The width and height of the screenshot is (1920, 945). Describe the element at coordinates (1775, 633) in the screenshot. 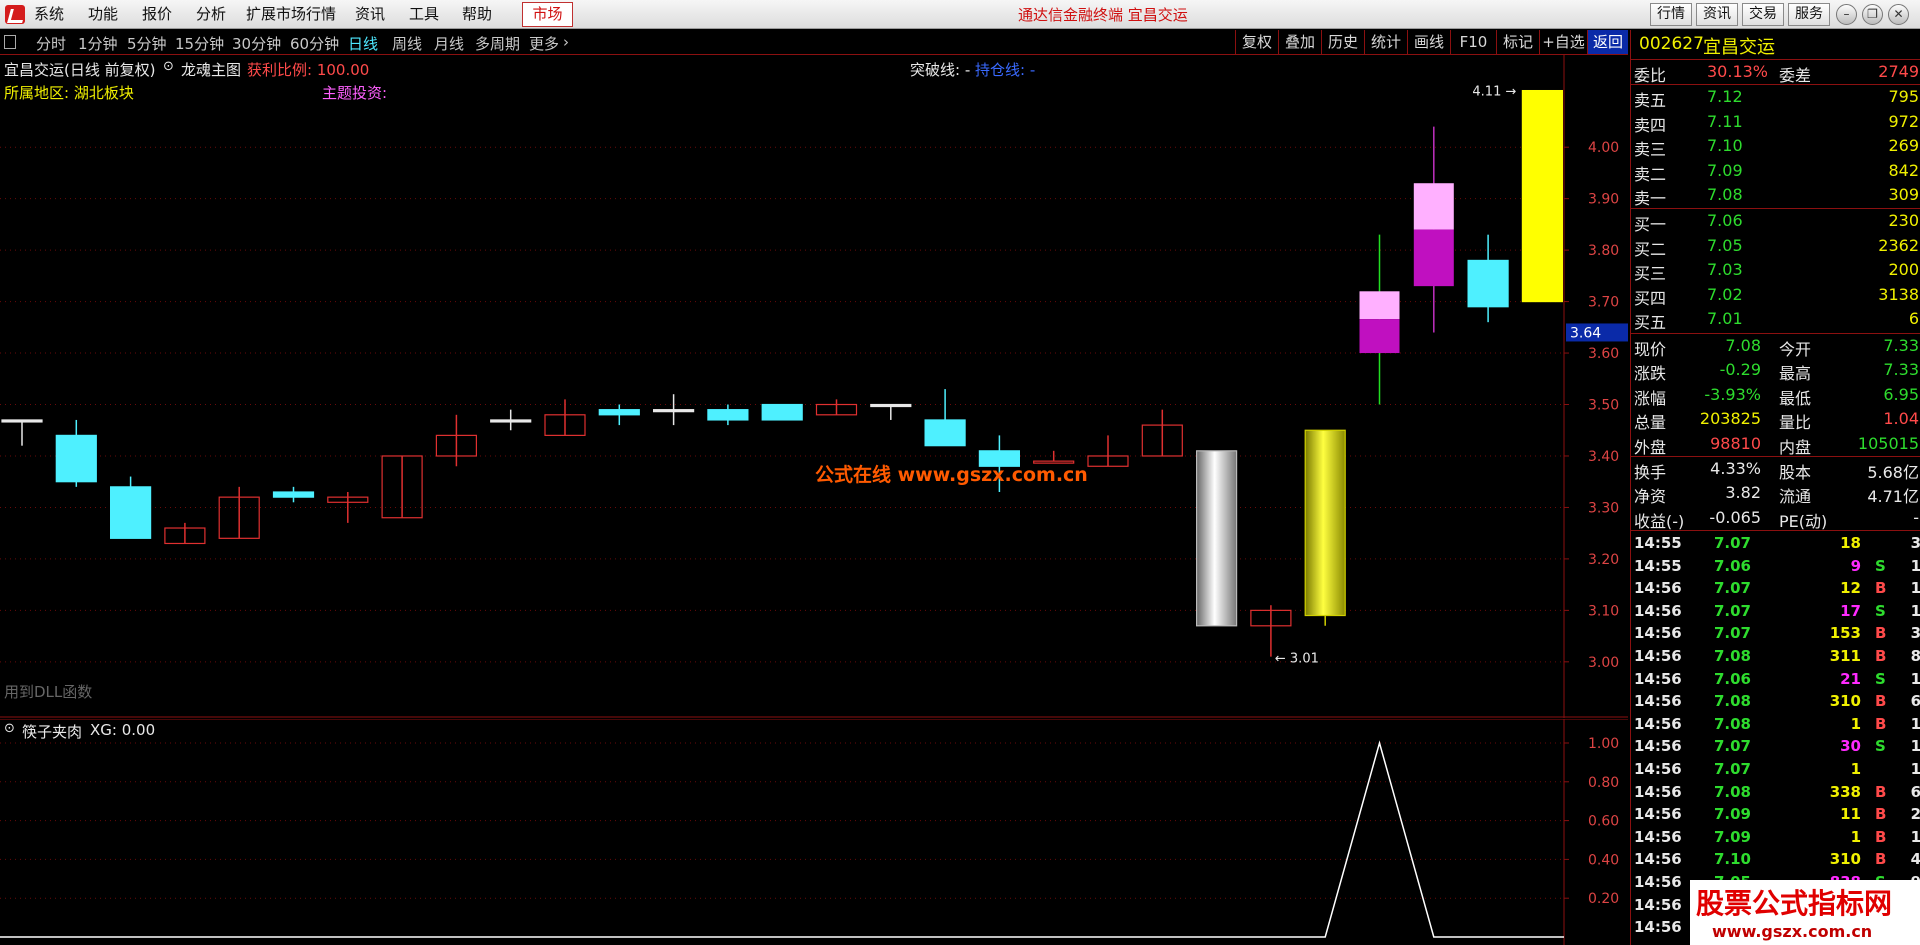

I see `tick-row: 14:56 7.07 153 B 3` at that location.